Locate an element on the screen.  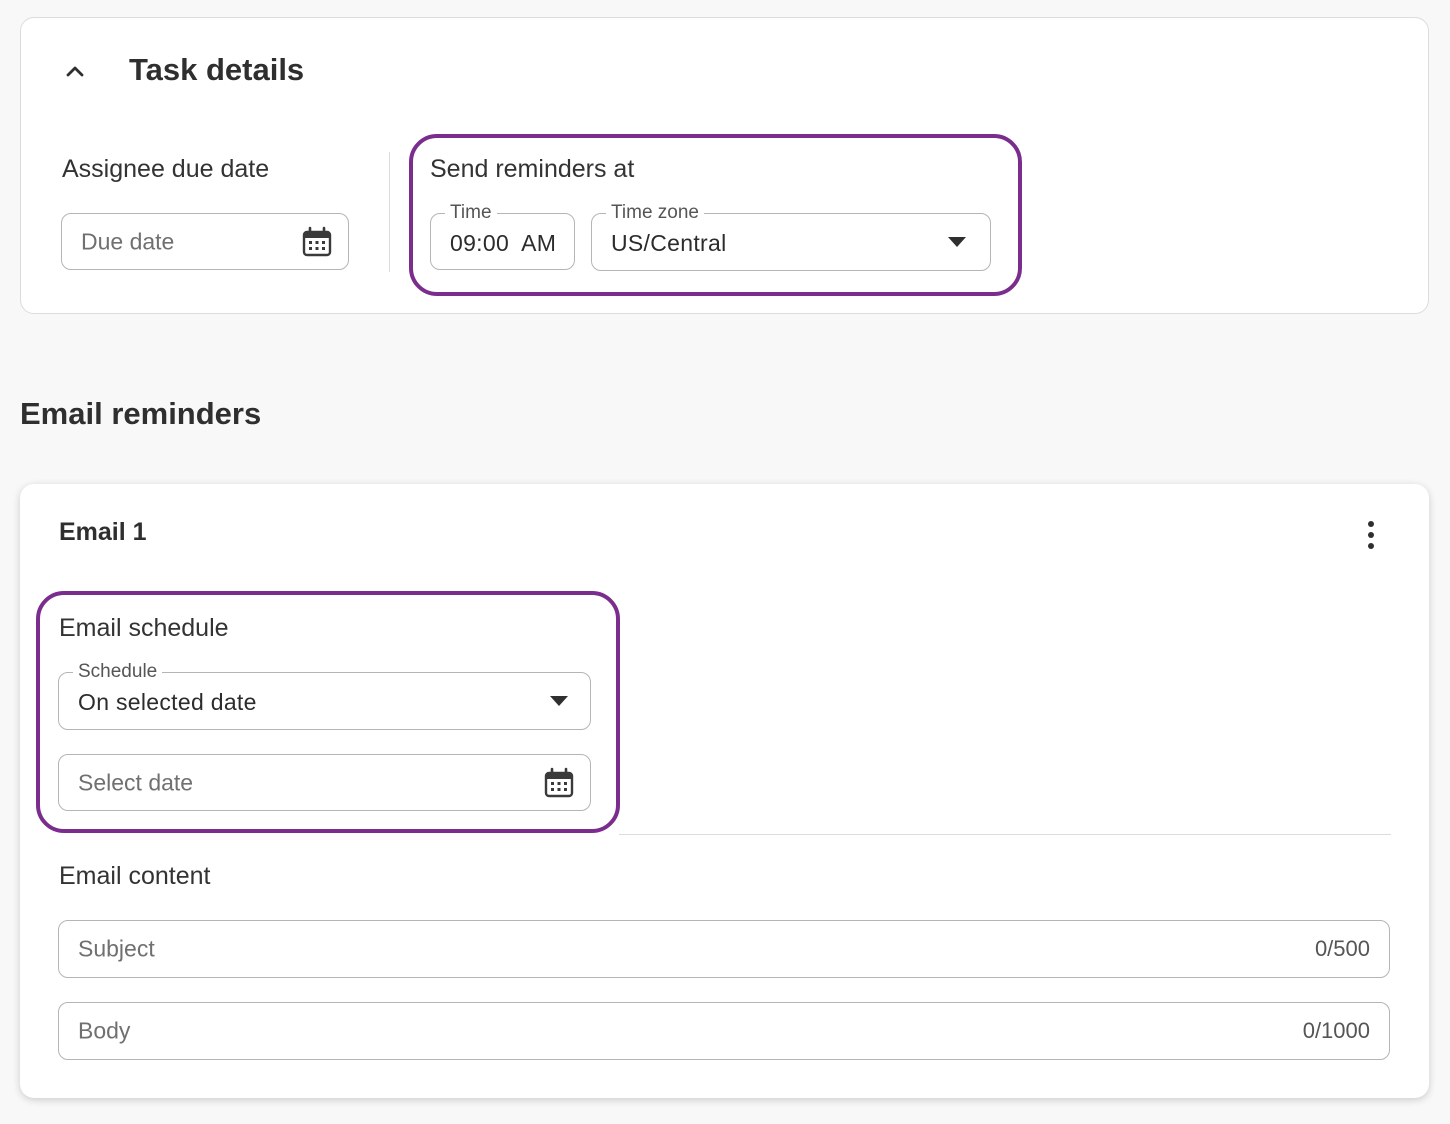
due-date-placeholder: Due date is located at coordinates (128, 241).